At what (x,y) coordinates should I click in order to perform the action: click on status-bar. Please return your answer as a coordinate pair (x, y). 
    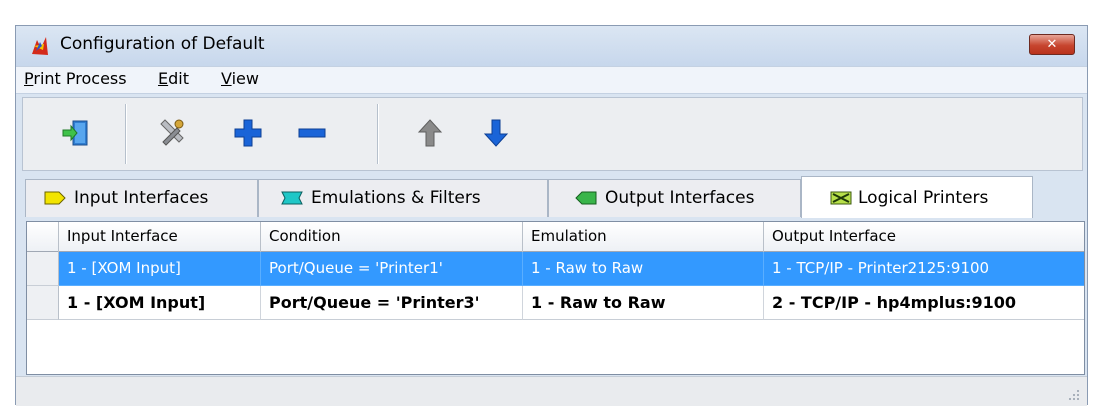
    Looking at the image, I should click on (551, 391).